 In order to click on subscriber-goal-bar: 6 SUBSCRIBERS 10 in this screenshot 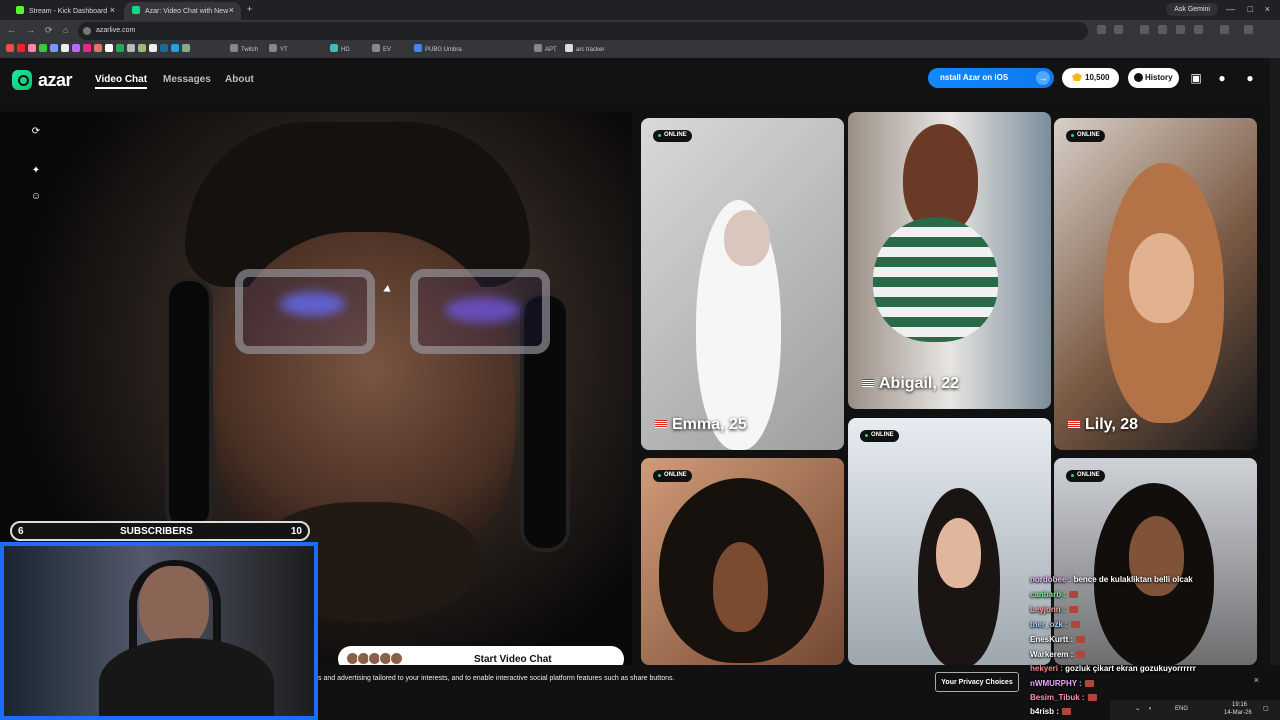, I will do `click(160, 531)`.